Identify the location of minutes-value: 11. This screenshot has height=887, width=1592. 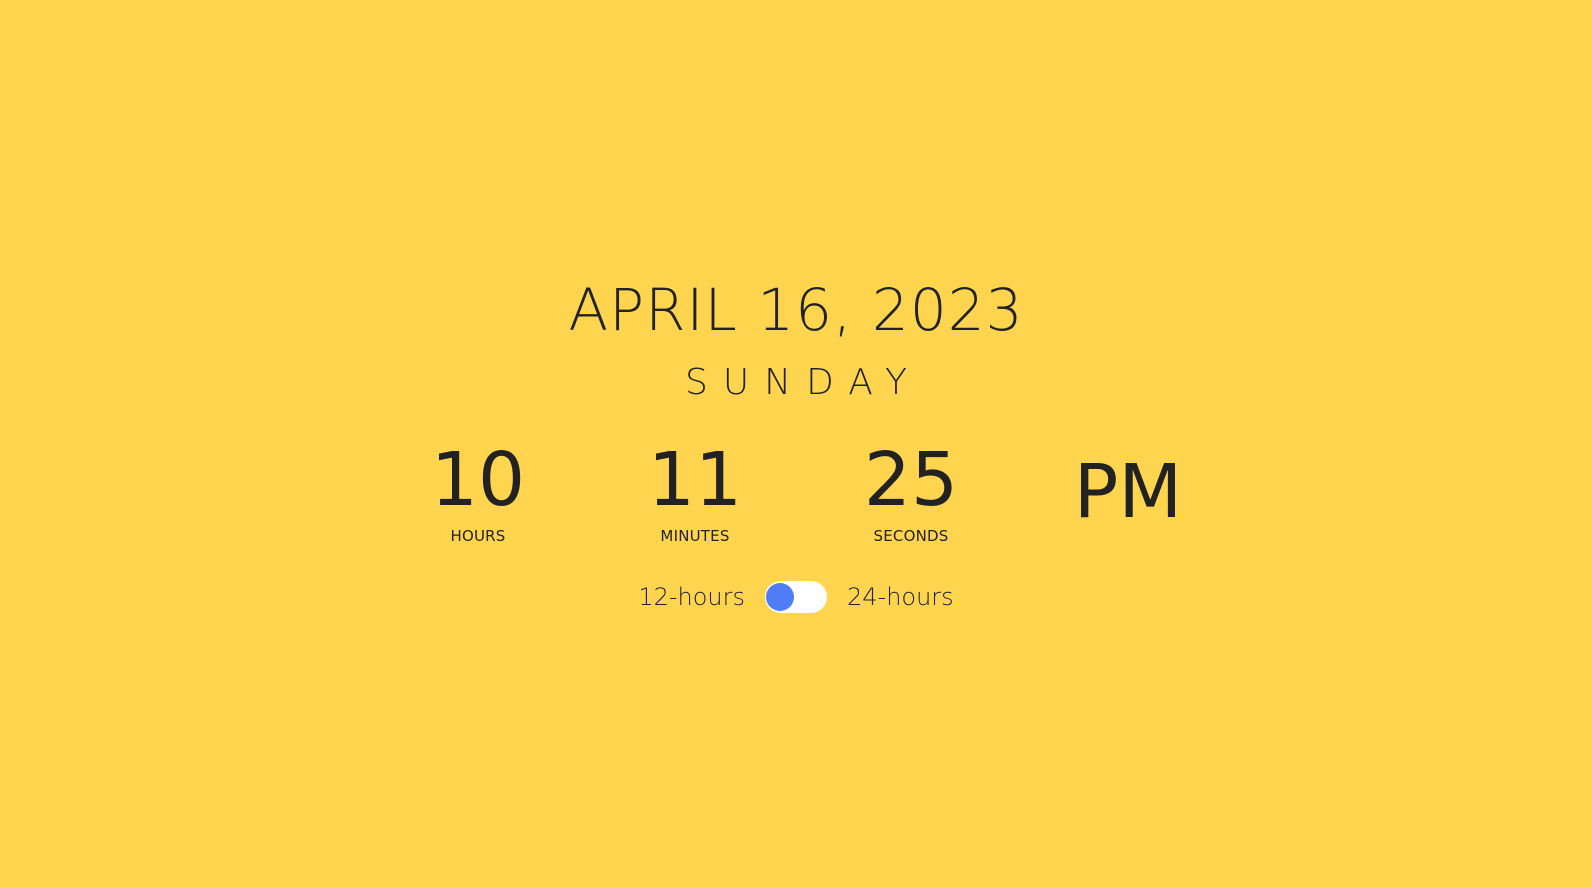
(695, 480).